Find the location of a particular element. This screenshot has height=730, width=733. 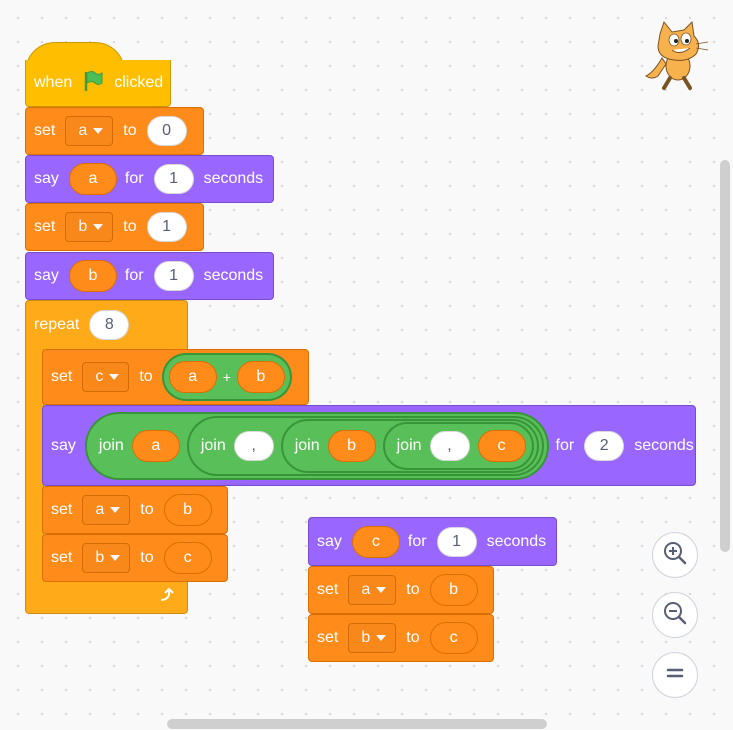

join-operator: join a join , join b join , c is located at coordinates (316, 445).